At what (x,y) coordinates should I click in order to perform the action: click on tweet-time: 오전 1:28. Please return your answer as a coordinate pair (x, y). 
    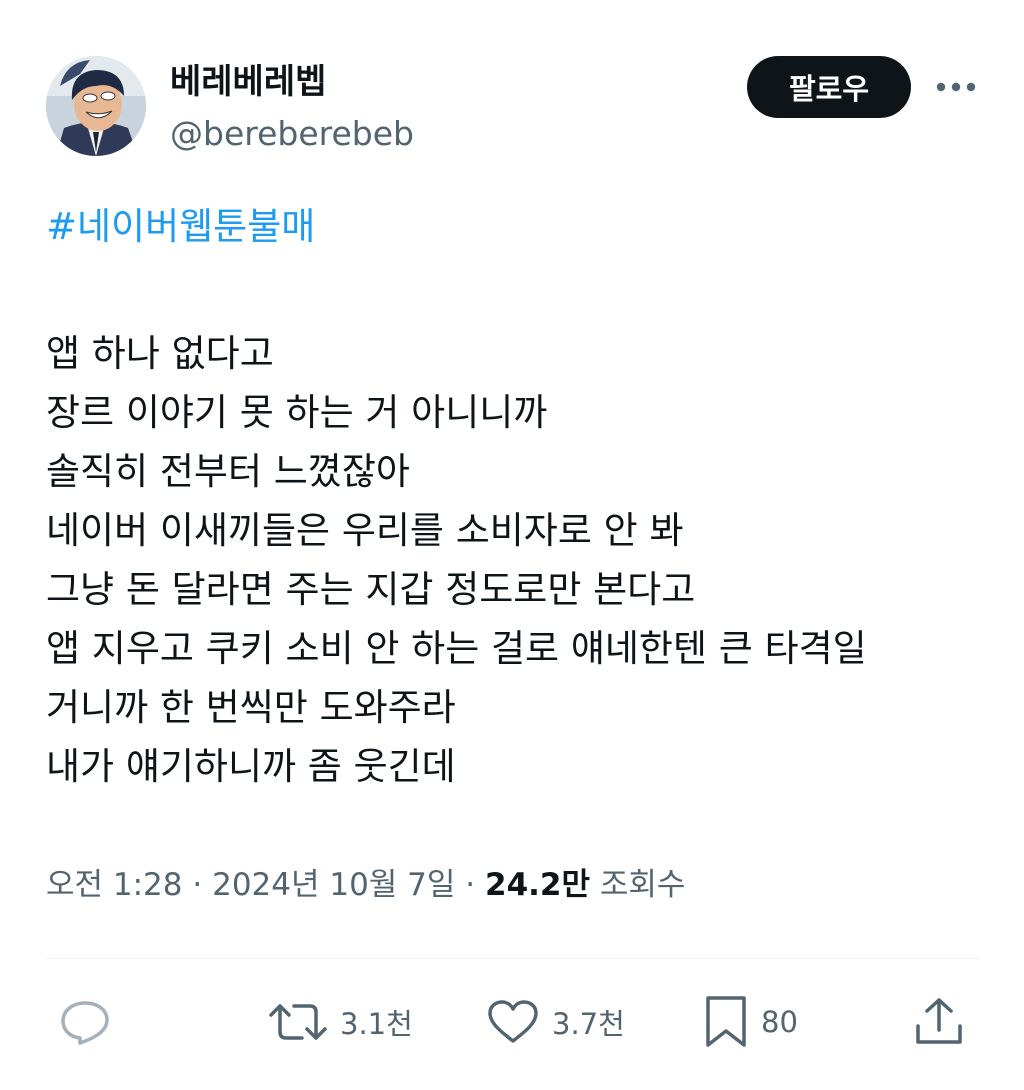
    Looking at the image, I should click on (114, 885).